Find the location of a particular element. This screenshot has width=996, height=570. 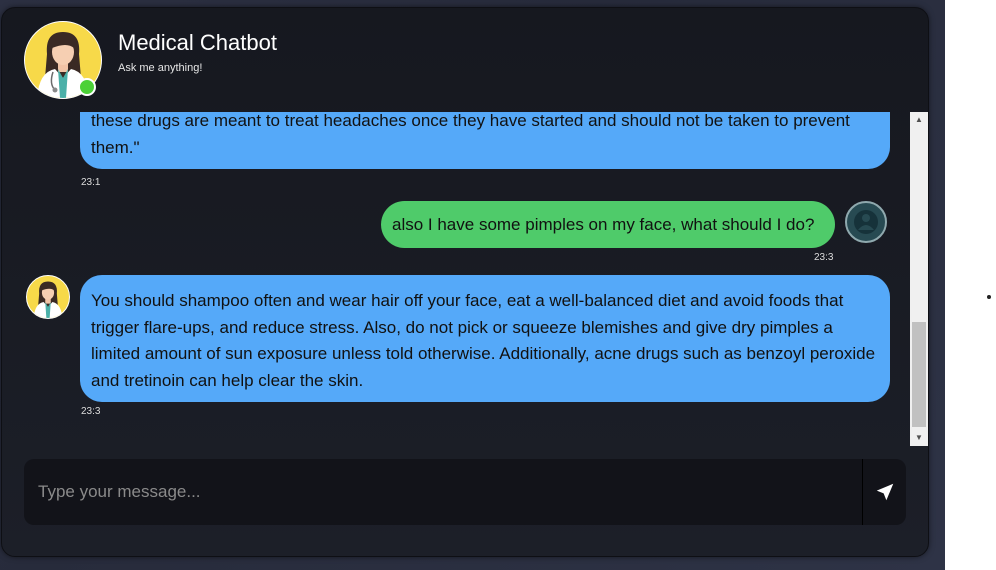

scroll-down-arrow-icon: ▼ is located at coordinates (919, 438).